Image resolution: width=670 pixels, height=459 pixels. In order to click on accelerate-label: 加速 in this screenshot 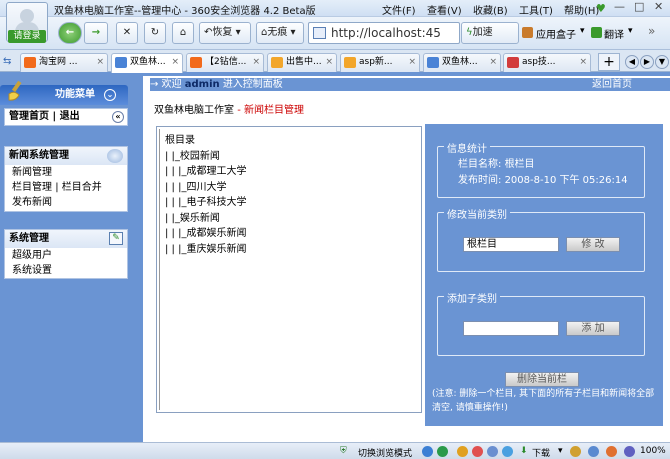, I will do `click(482, 32)`.